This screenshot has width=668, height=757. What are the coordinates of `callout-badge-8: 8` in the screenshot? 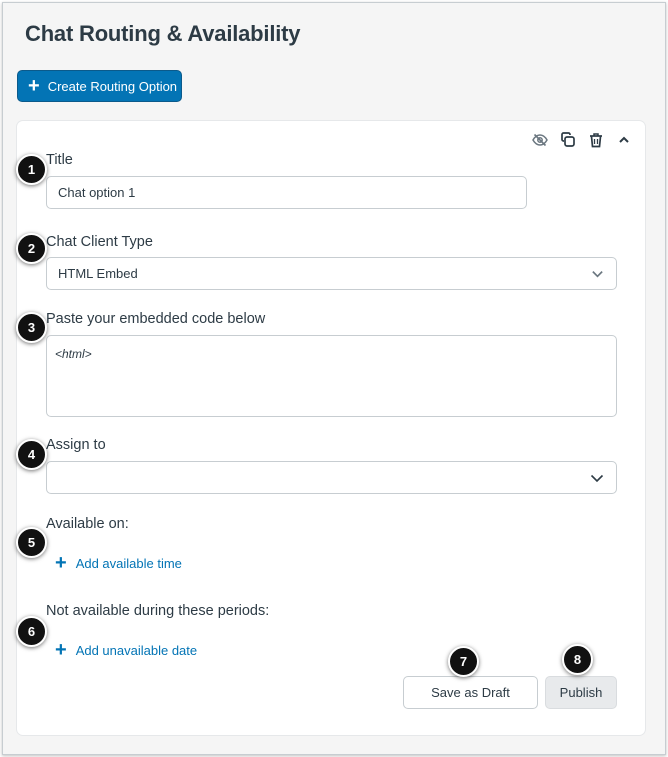 It's located at (577, 659).